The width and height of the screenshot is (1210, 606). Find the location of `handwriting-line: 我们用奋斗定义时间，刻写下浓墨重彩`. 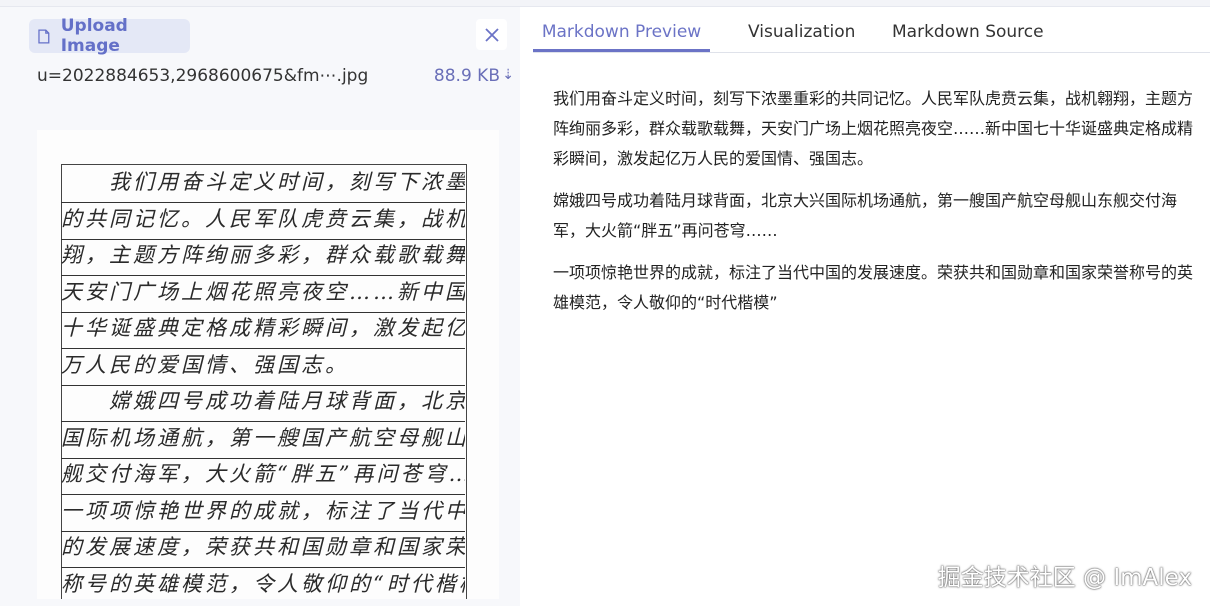

handwriting-line: 我们用奋斗定义时间，刻写下浓墨重彩 is located at coordinates (263, 184).